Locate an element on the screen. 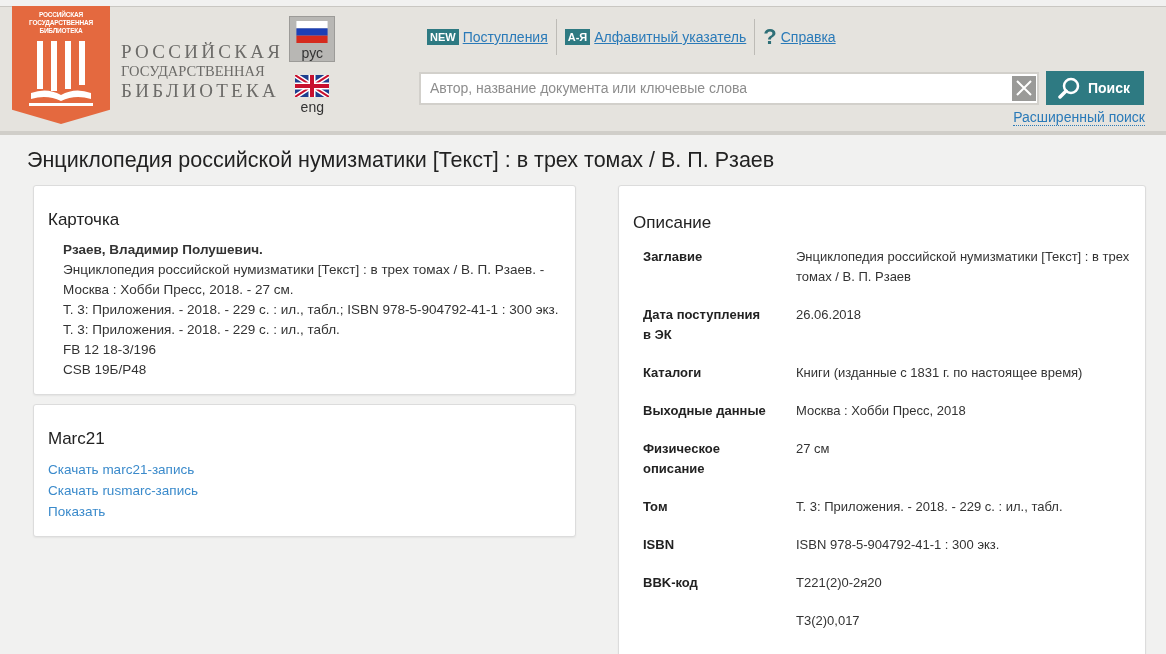  record-line: Энциклопедия российской нумизматики [Текст] : в трех томах / В. П. Рзаев. - Москва : Хобби Пресс, 2018. - 27 см. is located at coordinates (304, 280).